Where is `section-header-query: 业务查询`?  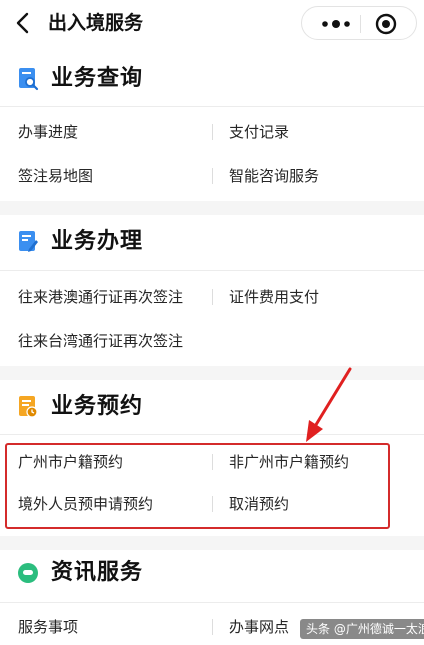
section-header-query: 业务查询 is located at coordinates (212, 80).